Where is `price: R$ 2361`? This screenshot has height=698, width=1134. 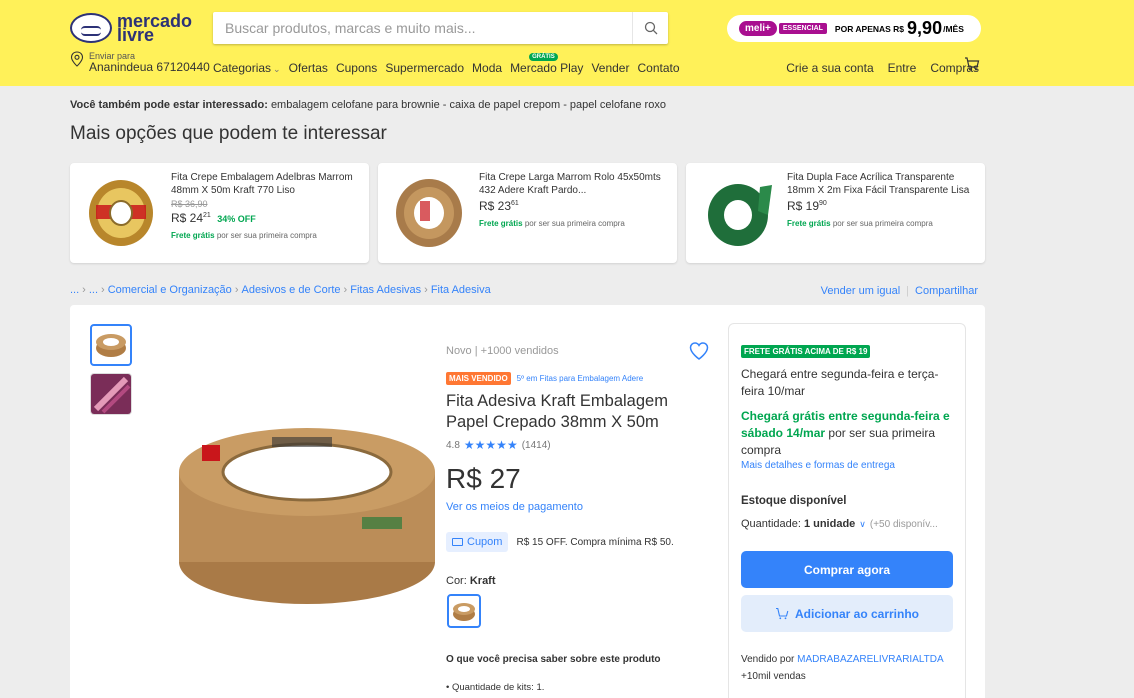
price: R$ 2361 is located at coordinates (499, 206).